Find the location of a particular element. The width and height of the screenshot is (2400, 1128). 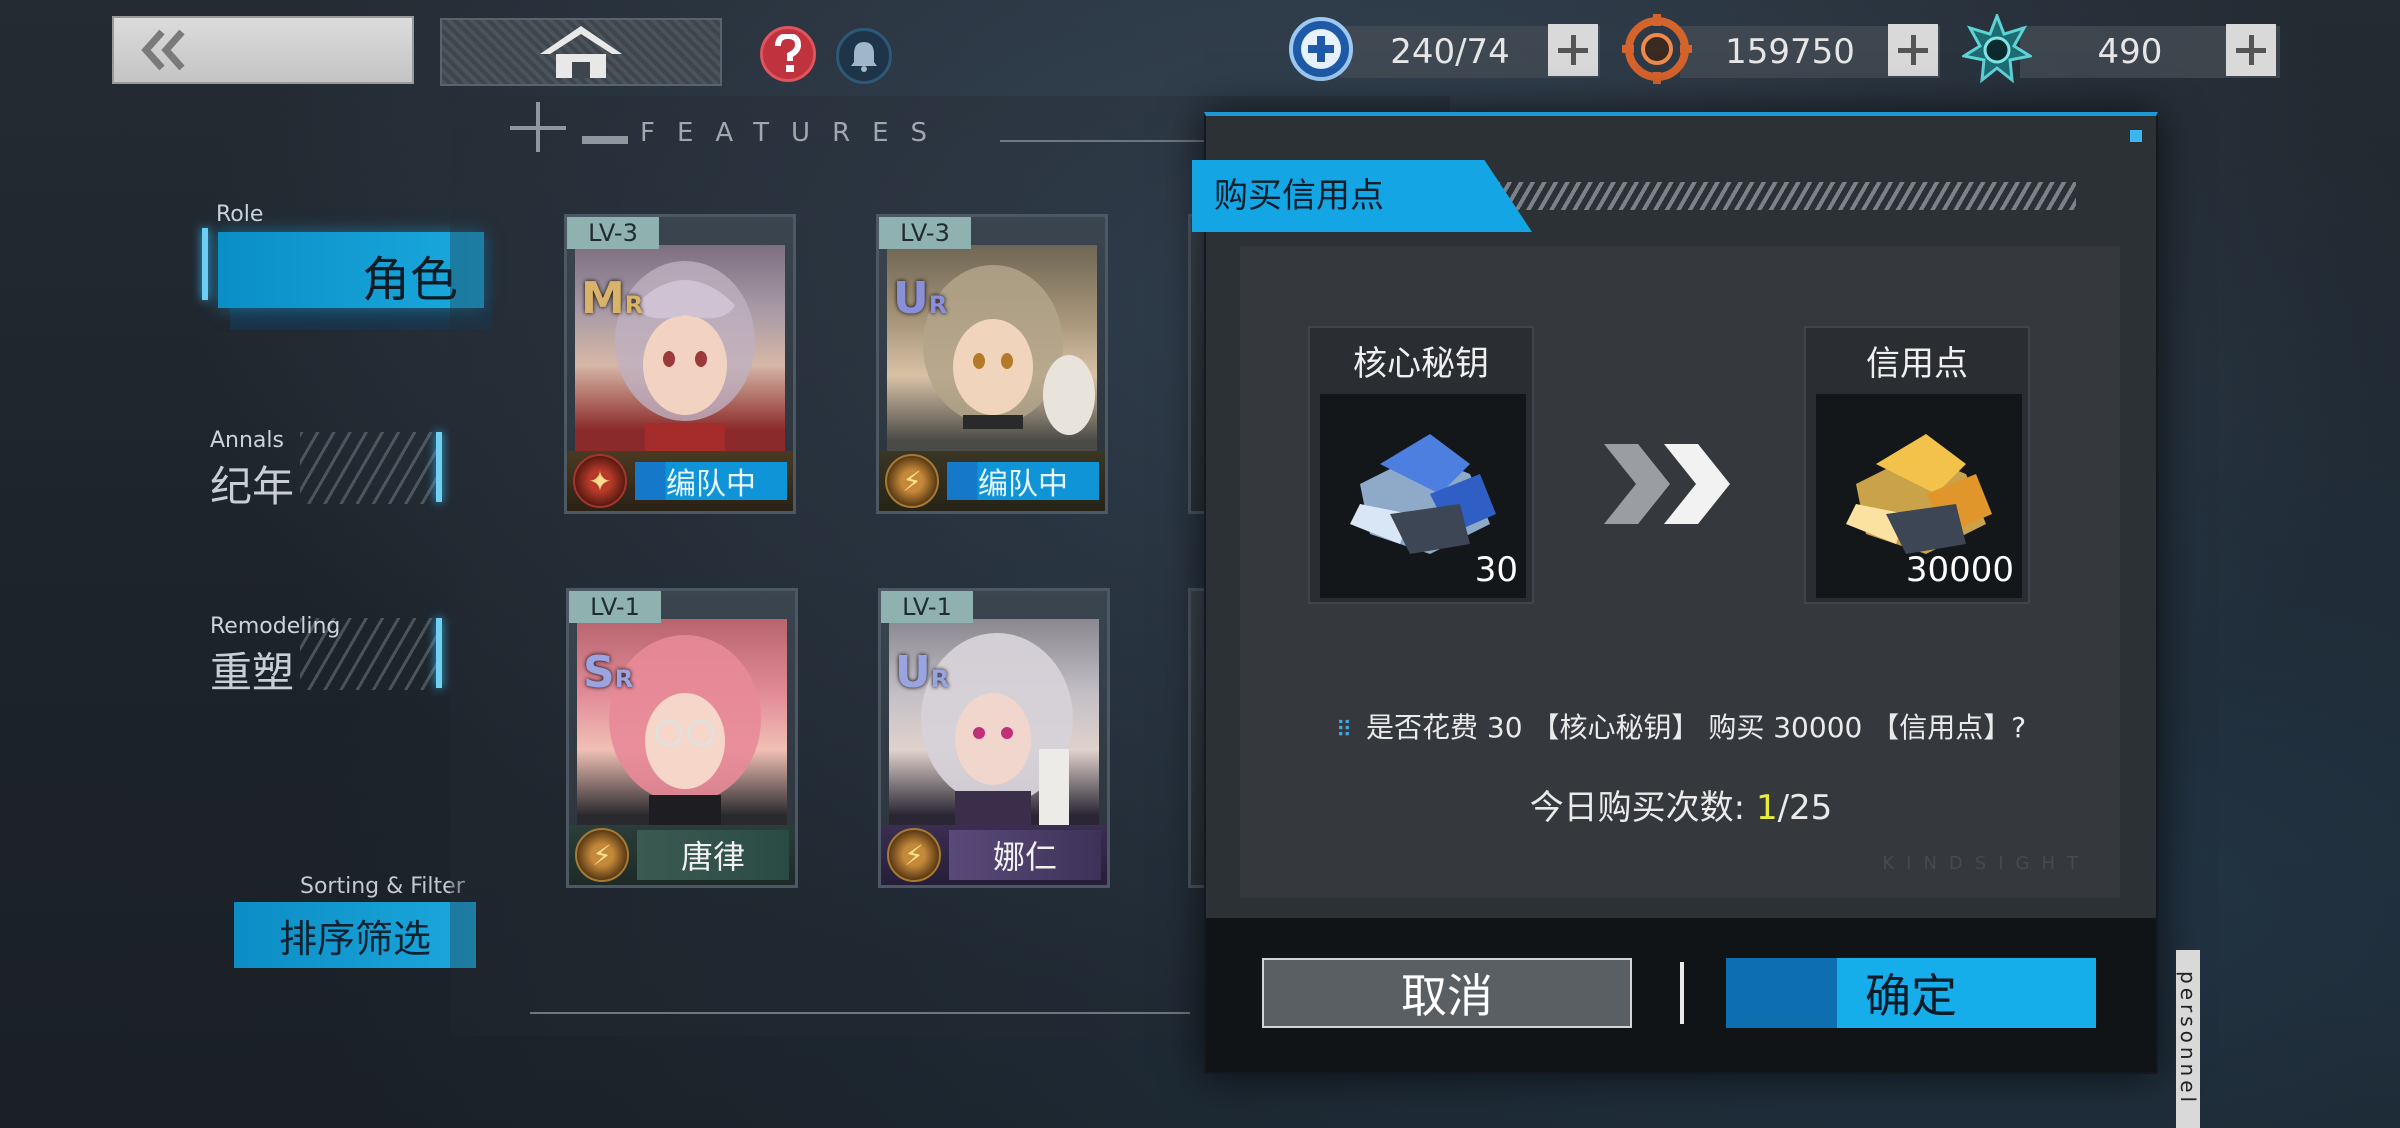

add-stamina-button is located at coordinates (1573, 50).